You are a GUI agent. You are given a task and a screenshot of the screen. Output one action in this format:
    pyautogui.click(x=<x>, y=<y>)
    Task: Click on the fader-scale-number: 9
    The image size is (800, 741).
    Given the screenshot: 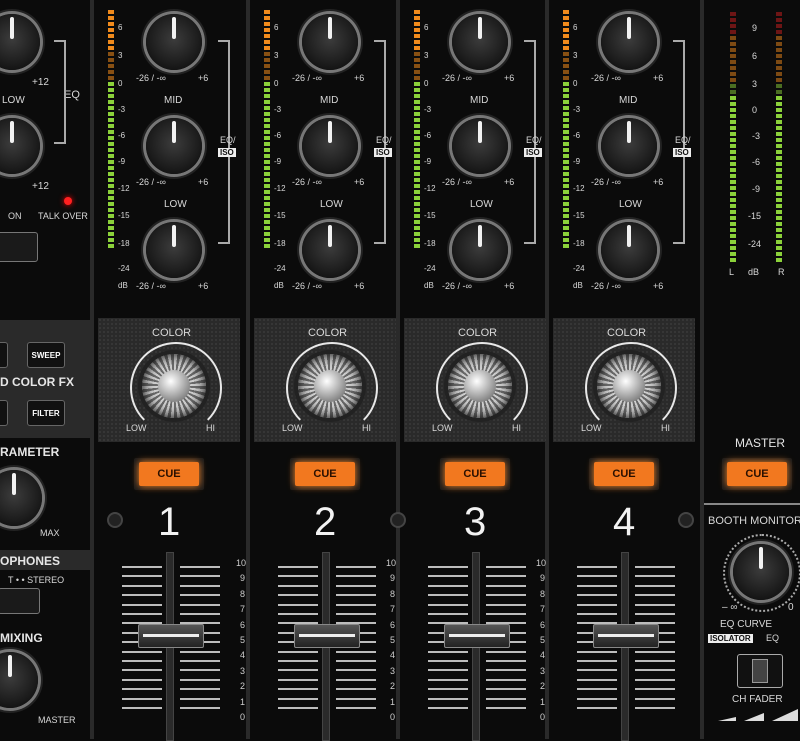 What is the action you would take?
    pyautogui.click(x=393, y=578)
    